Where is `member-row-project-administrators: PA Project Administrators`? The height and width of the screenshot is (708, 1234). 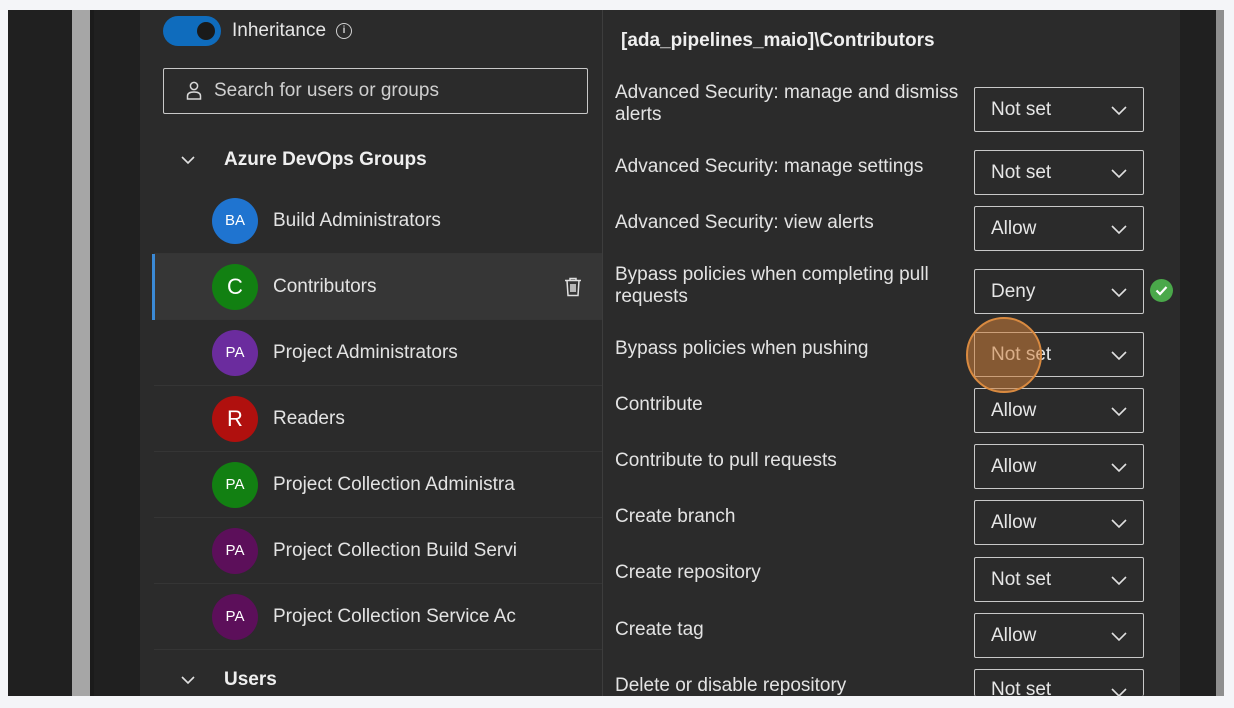 member-row-project-administrators: PA Project Administrators is located at coordinates (378, 353).